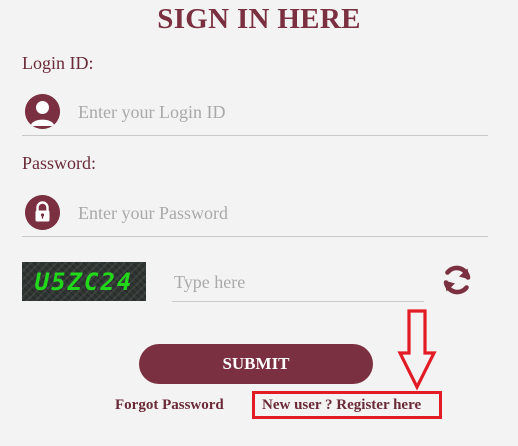 This screenshot has height=446, width=518. Describe the element at coordinates (417, 352) in the screenshot. I see `down-arrow-annotation` at that location.